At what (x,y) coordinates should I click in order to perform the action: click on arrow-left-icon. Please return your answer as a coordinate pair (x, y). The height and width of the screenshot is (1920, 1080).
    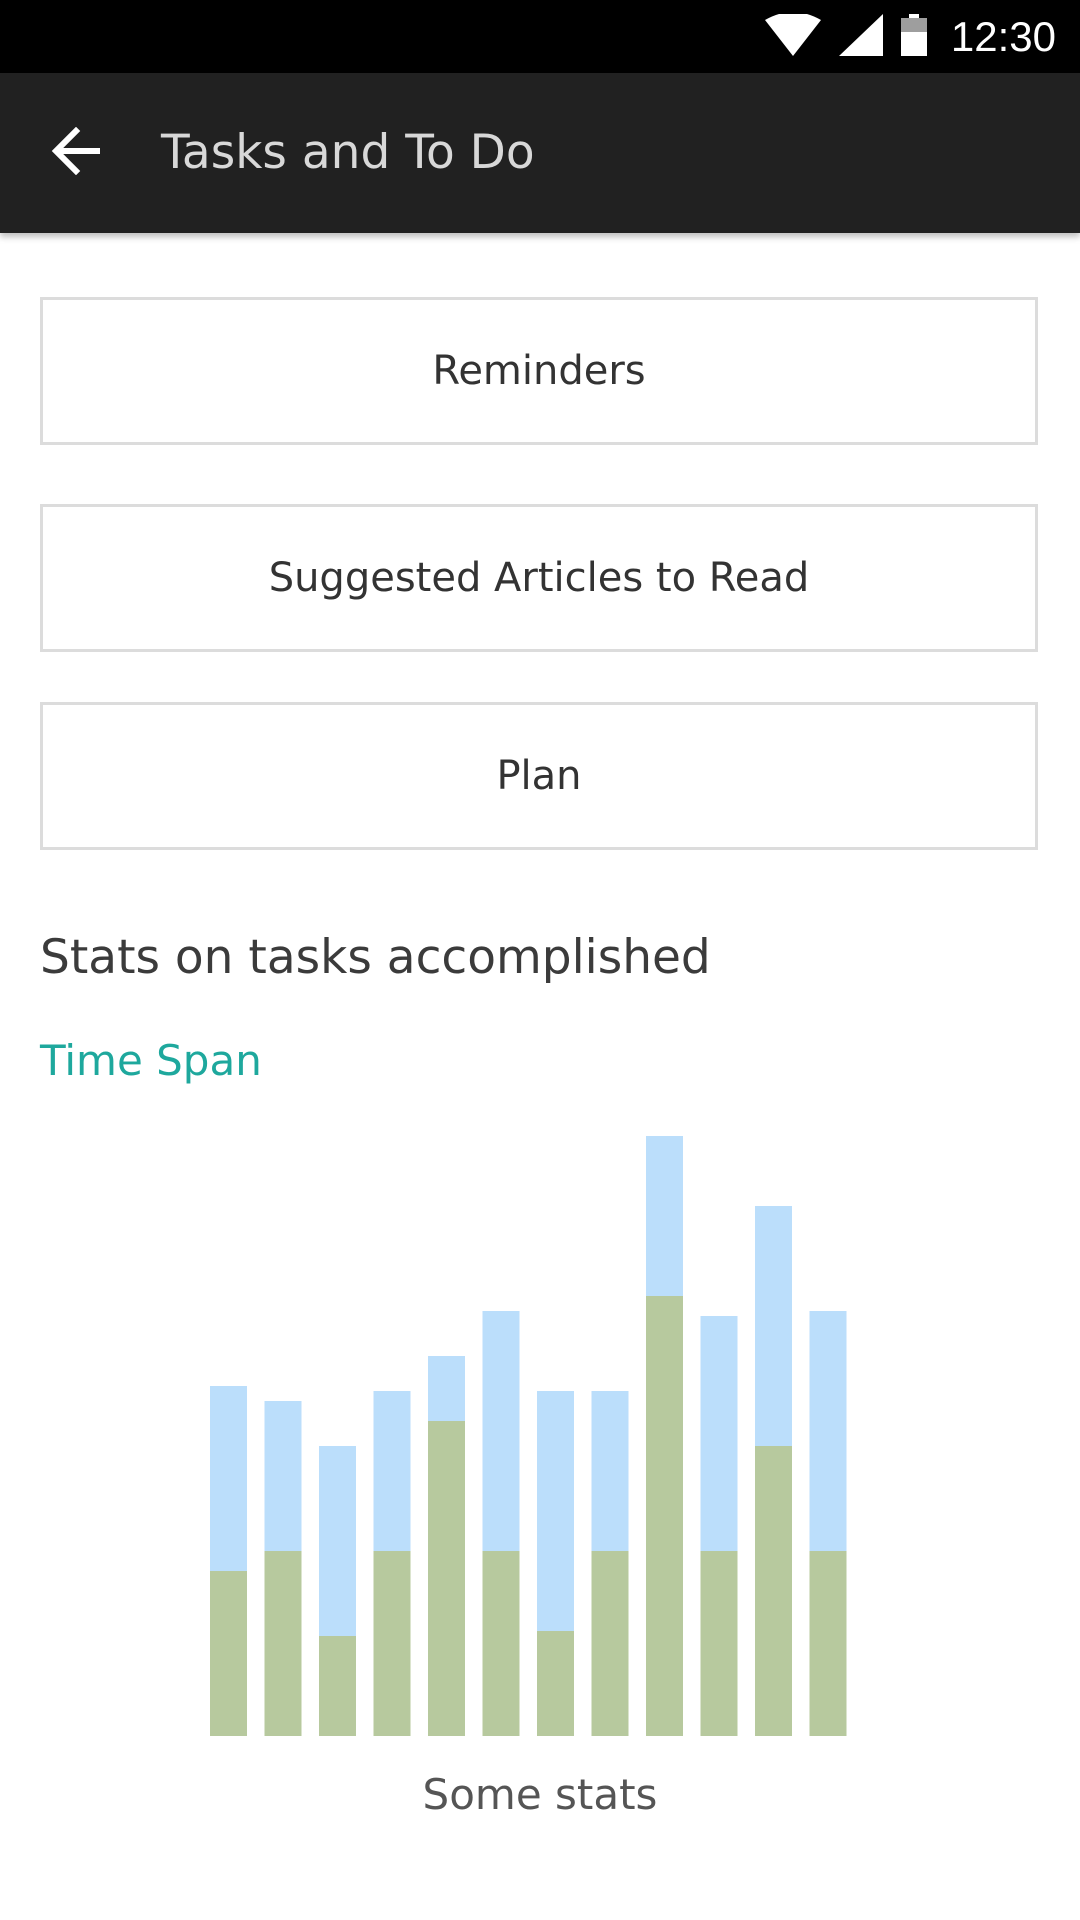
    Looking at the image, I should click on (76, 152).